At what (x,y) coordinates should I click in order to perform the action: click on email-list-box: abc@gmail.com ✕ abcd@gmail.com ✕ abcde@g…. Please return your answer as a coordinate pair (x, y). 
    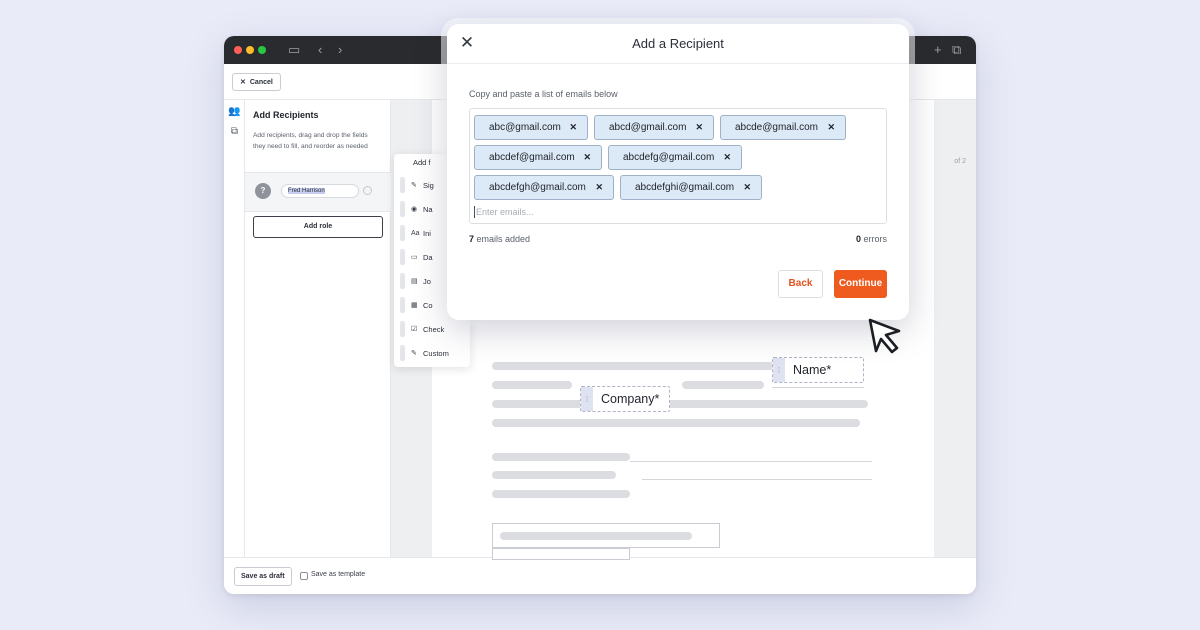
    Looking at the image, I should click on (678, 166).